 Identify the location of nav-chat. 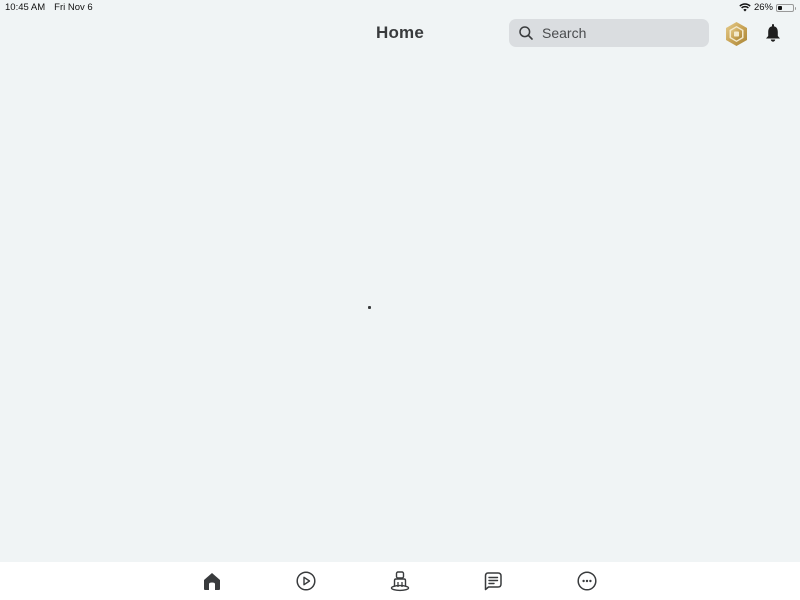
(493, 581).